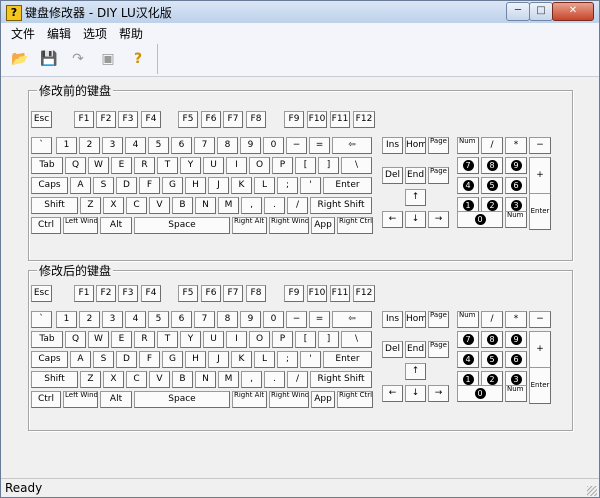 This screenshot has height=498, width=600. What do you see at coordinates (249, 399) in the screenshot?
I see `after-key-right-alt: Right Alt` at bounding box center [249, 399].